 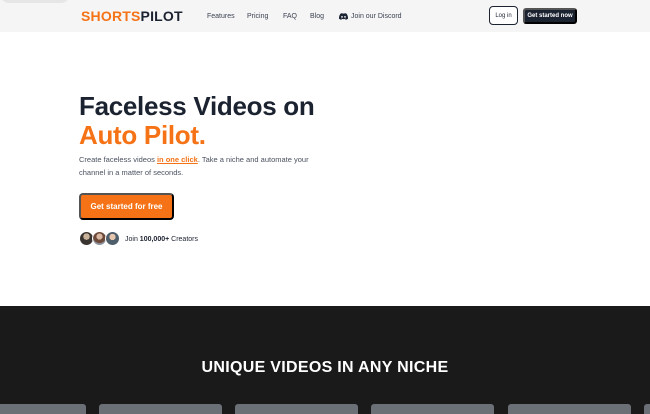 What do you see at coordinates (177, 159) in the screenshot?
I see `hero-desc-highlight-link: in one click` at bounding box center [177, 159].